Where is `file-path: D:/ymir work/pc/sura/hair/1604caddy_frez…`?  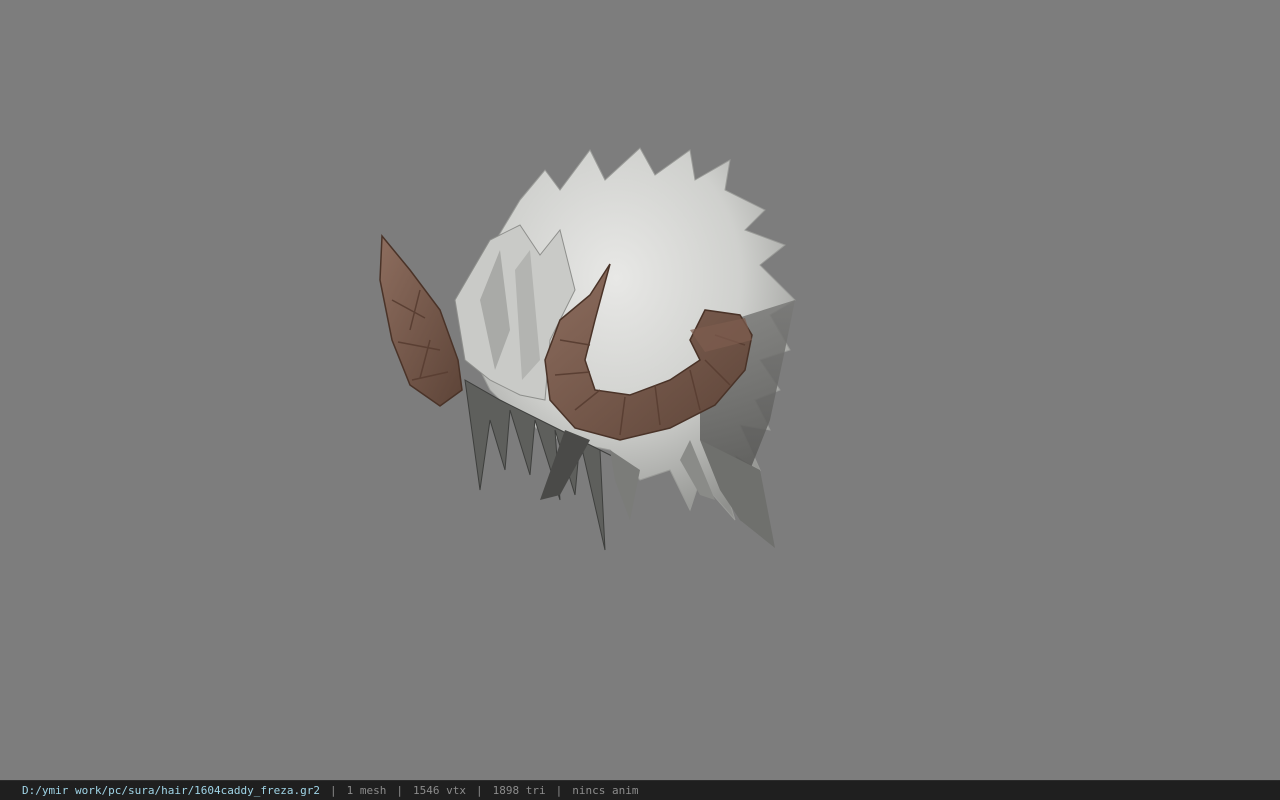 file-path: D:/ymir work/pc/sura/hair/1604caddy_frez… is located at coordinates (171, 790).